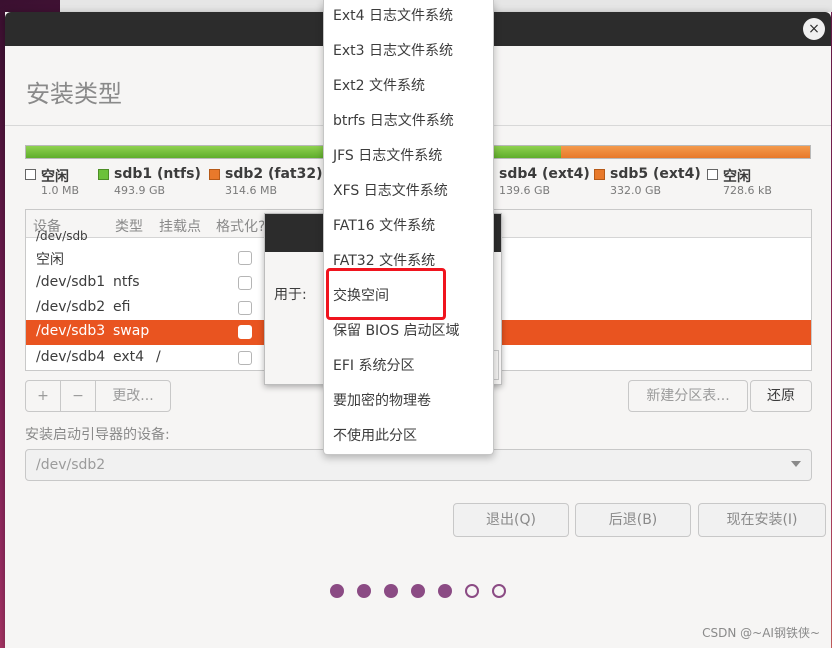  What do you see at coordinates (60, 190) in the screenshot?
I see `legend-size: 1.0 MB` at bounding box center [60, 190].